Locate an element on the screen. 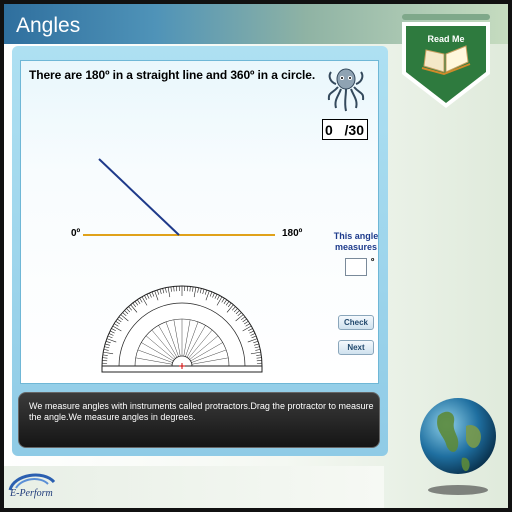  zero-degree-label: 0º is located at coordinates (76, 233).